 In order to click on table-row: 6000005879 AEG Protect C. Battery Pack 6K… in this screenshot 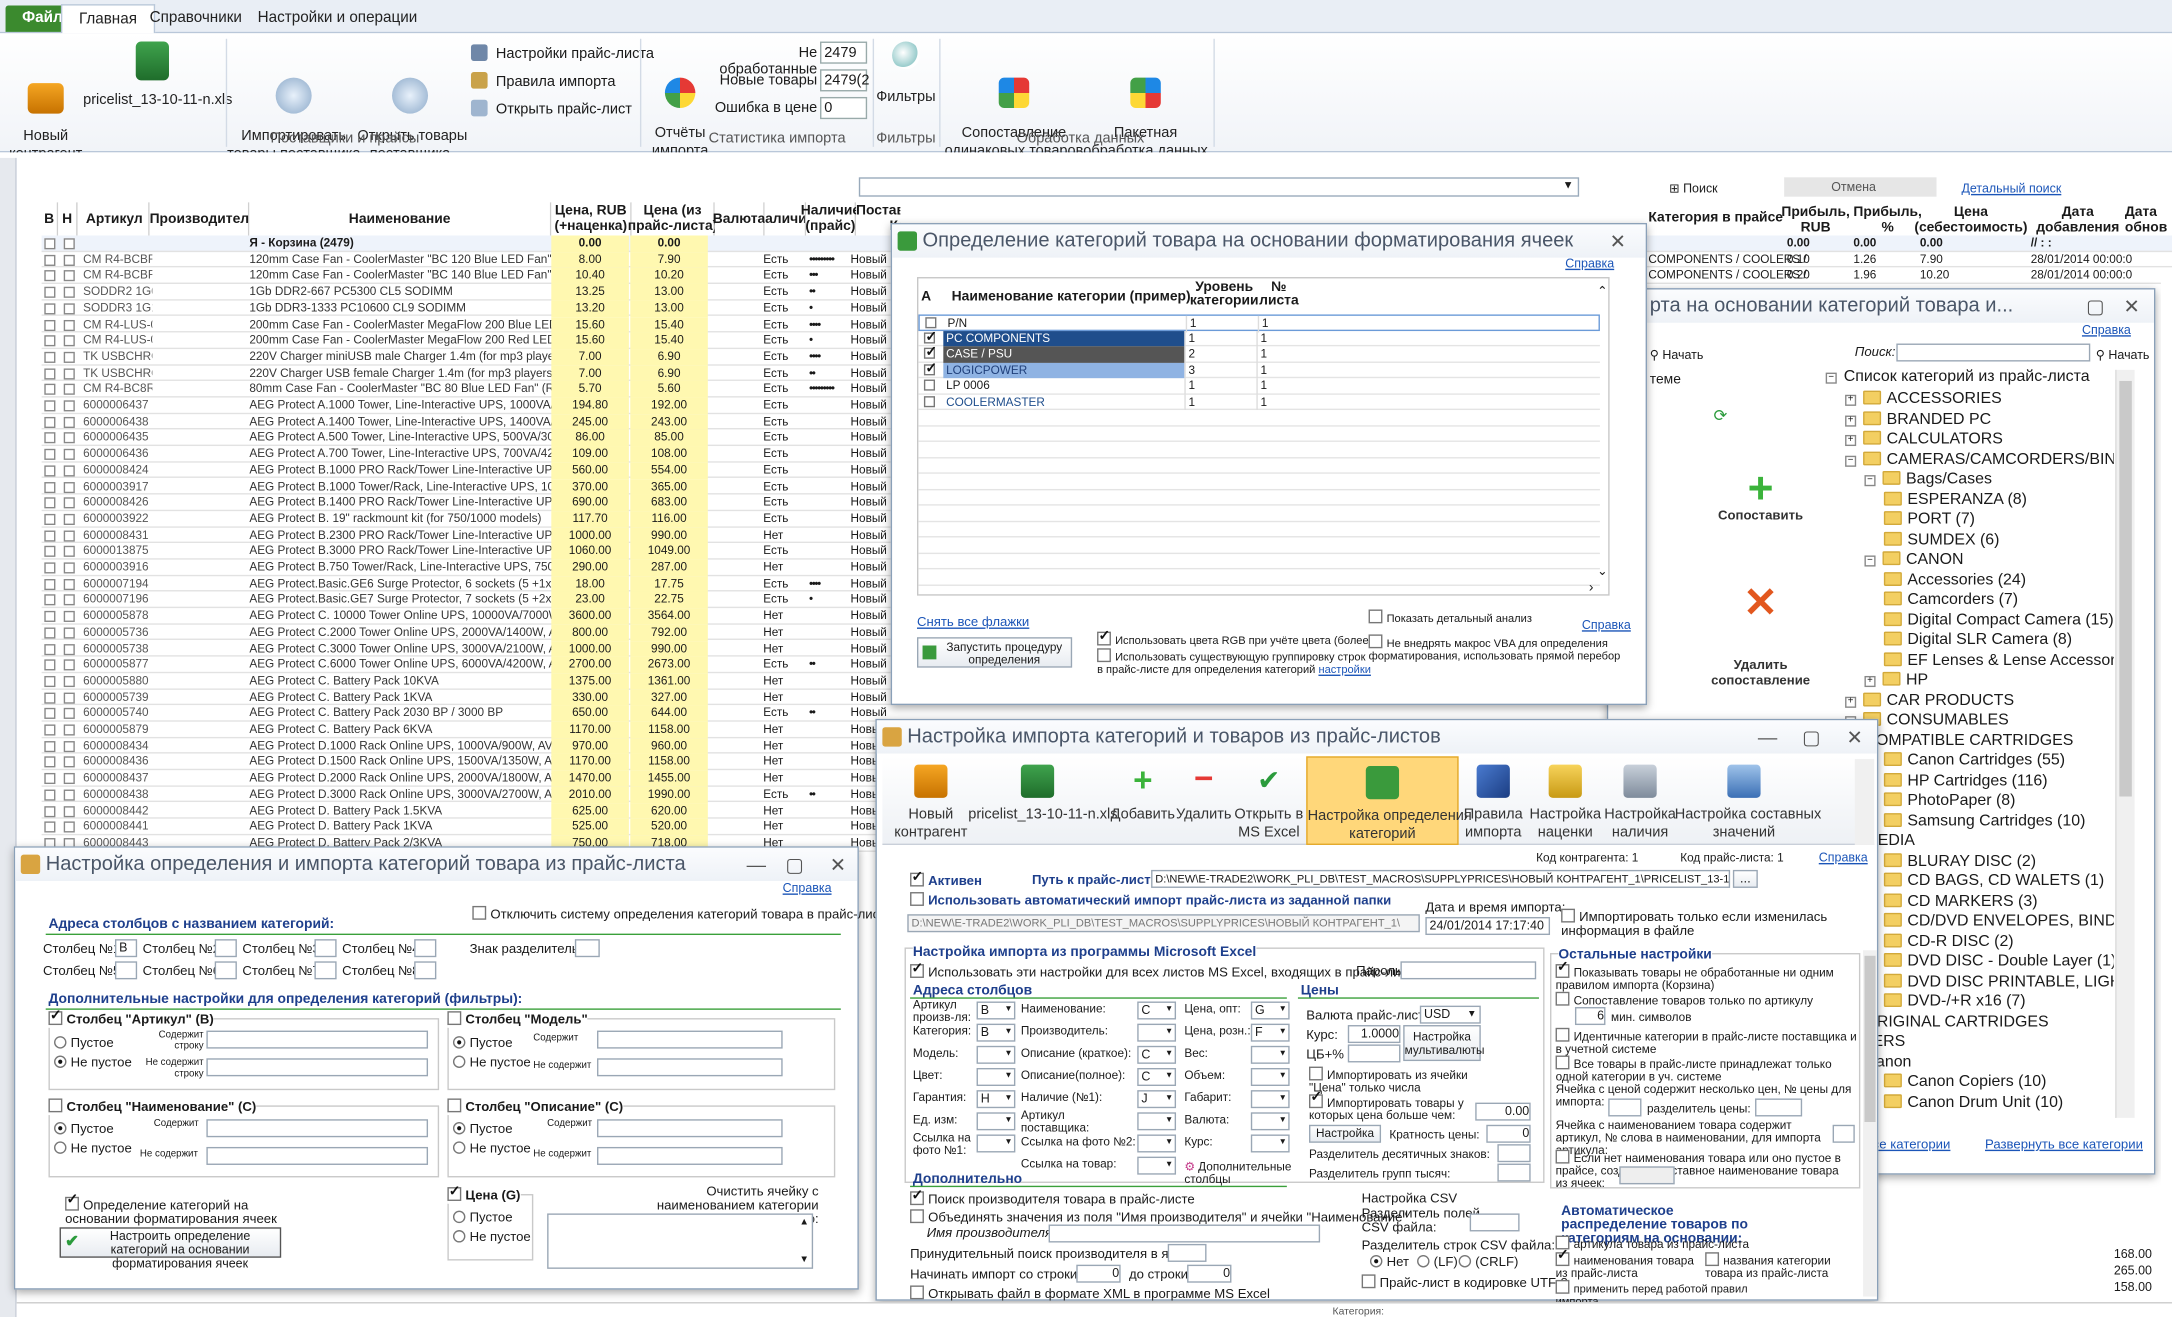, I will do `click(471, 729)`.